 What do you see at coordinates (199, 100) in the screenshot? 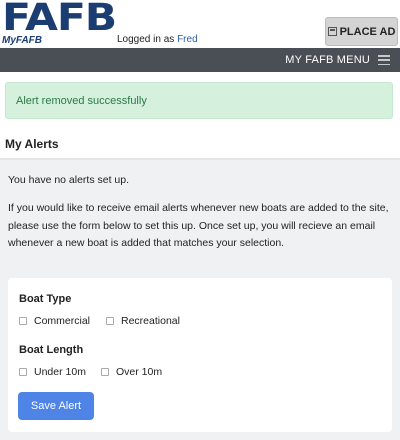
I see `success-alert: Alert removed successfully` at bounding box center [199, 100].